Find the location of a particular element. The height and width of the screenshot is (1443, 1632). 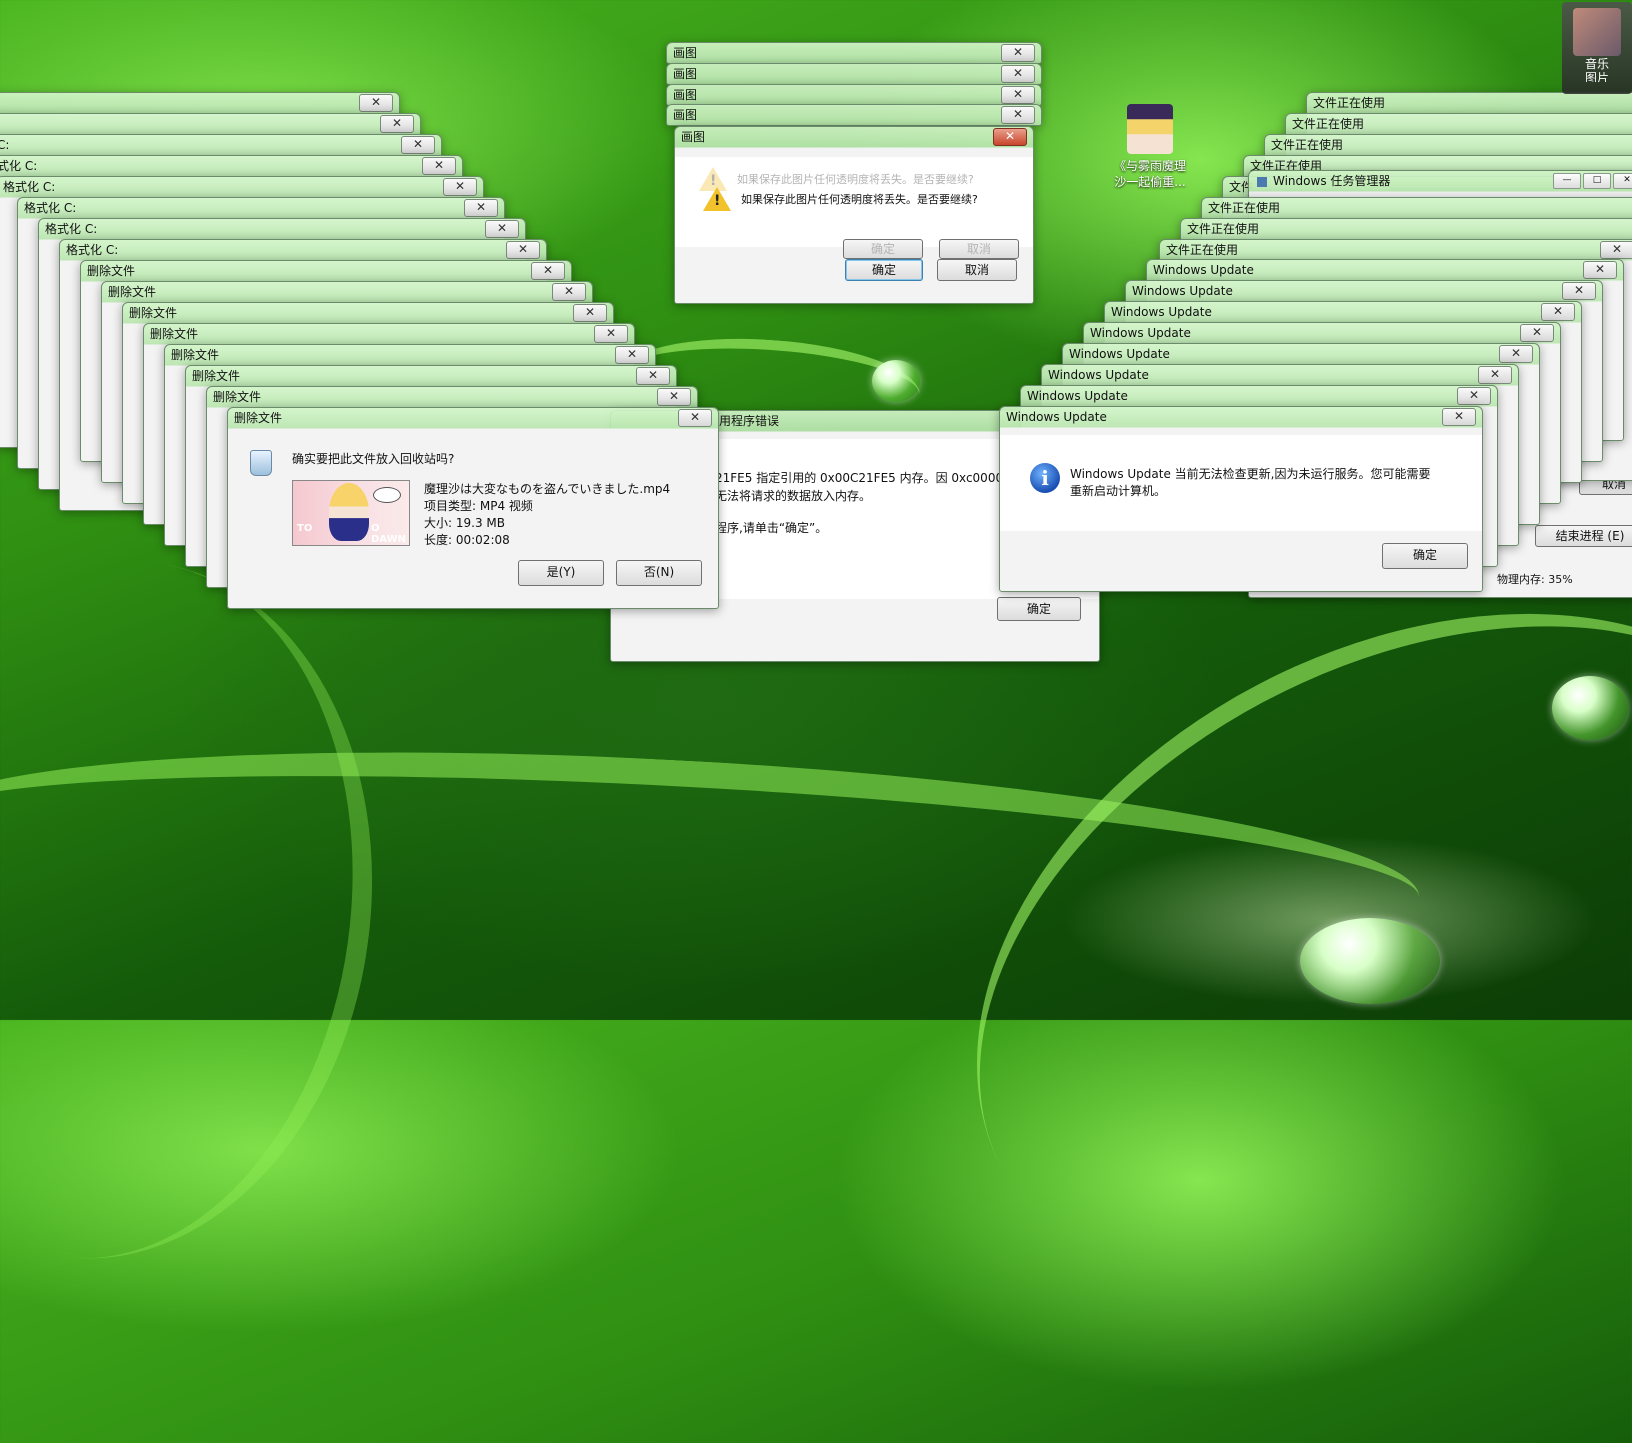

task-manager-icon is located at coordinates (1262, 181).